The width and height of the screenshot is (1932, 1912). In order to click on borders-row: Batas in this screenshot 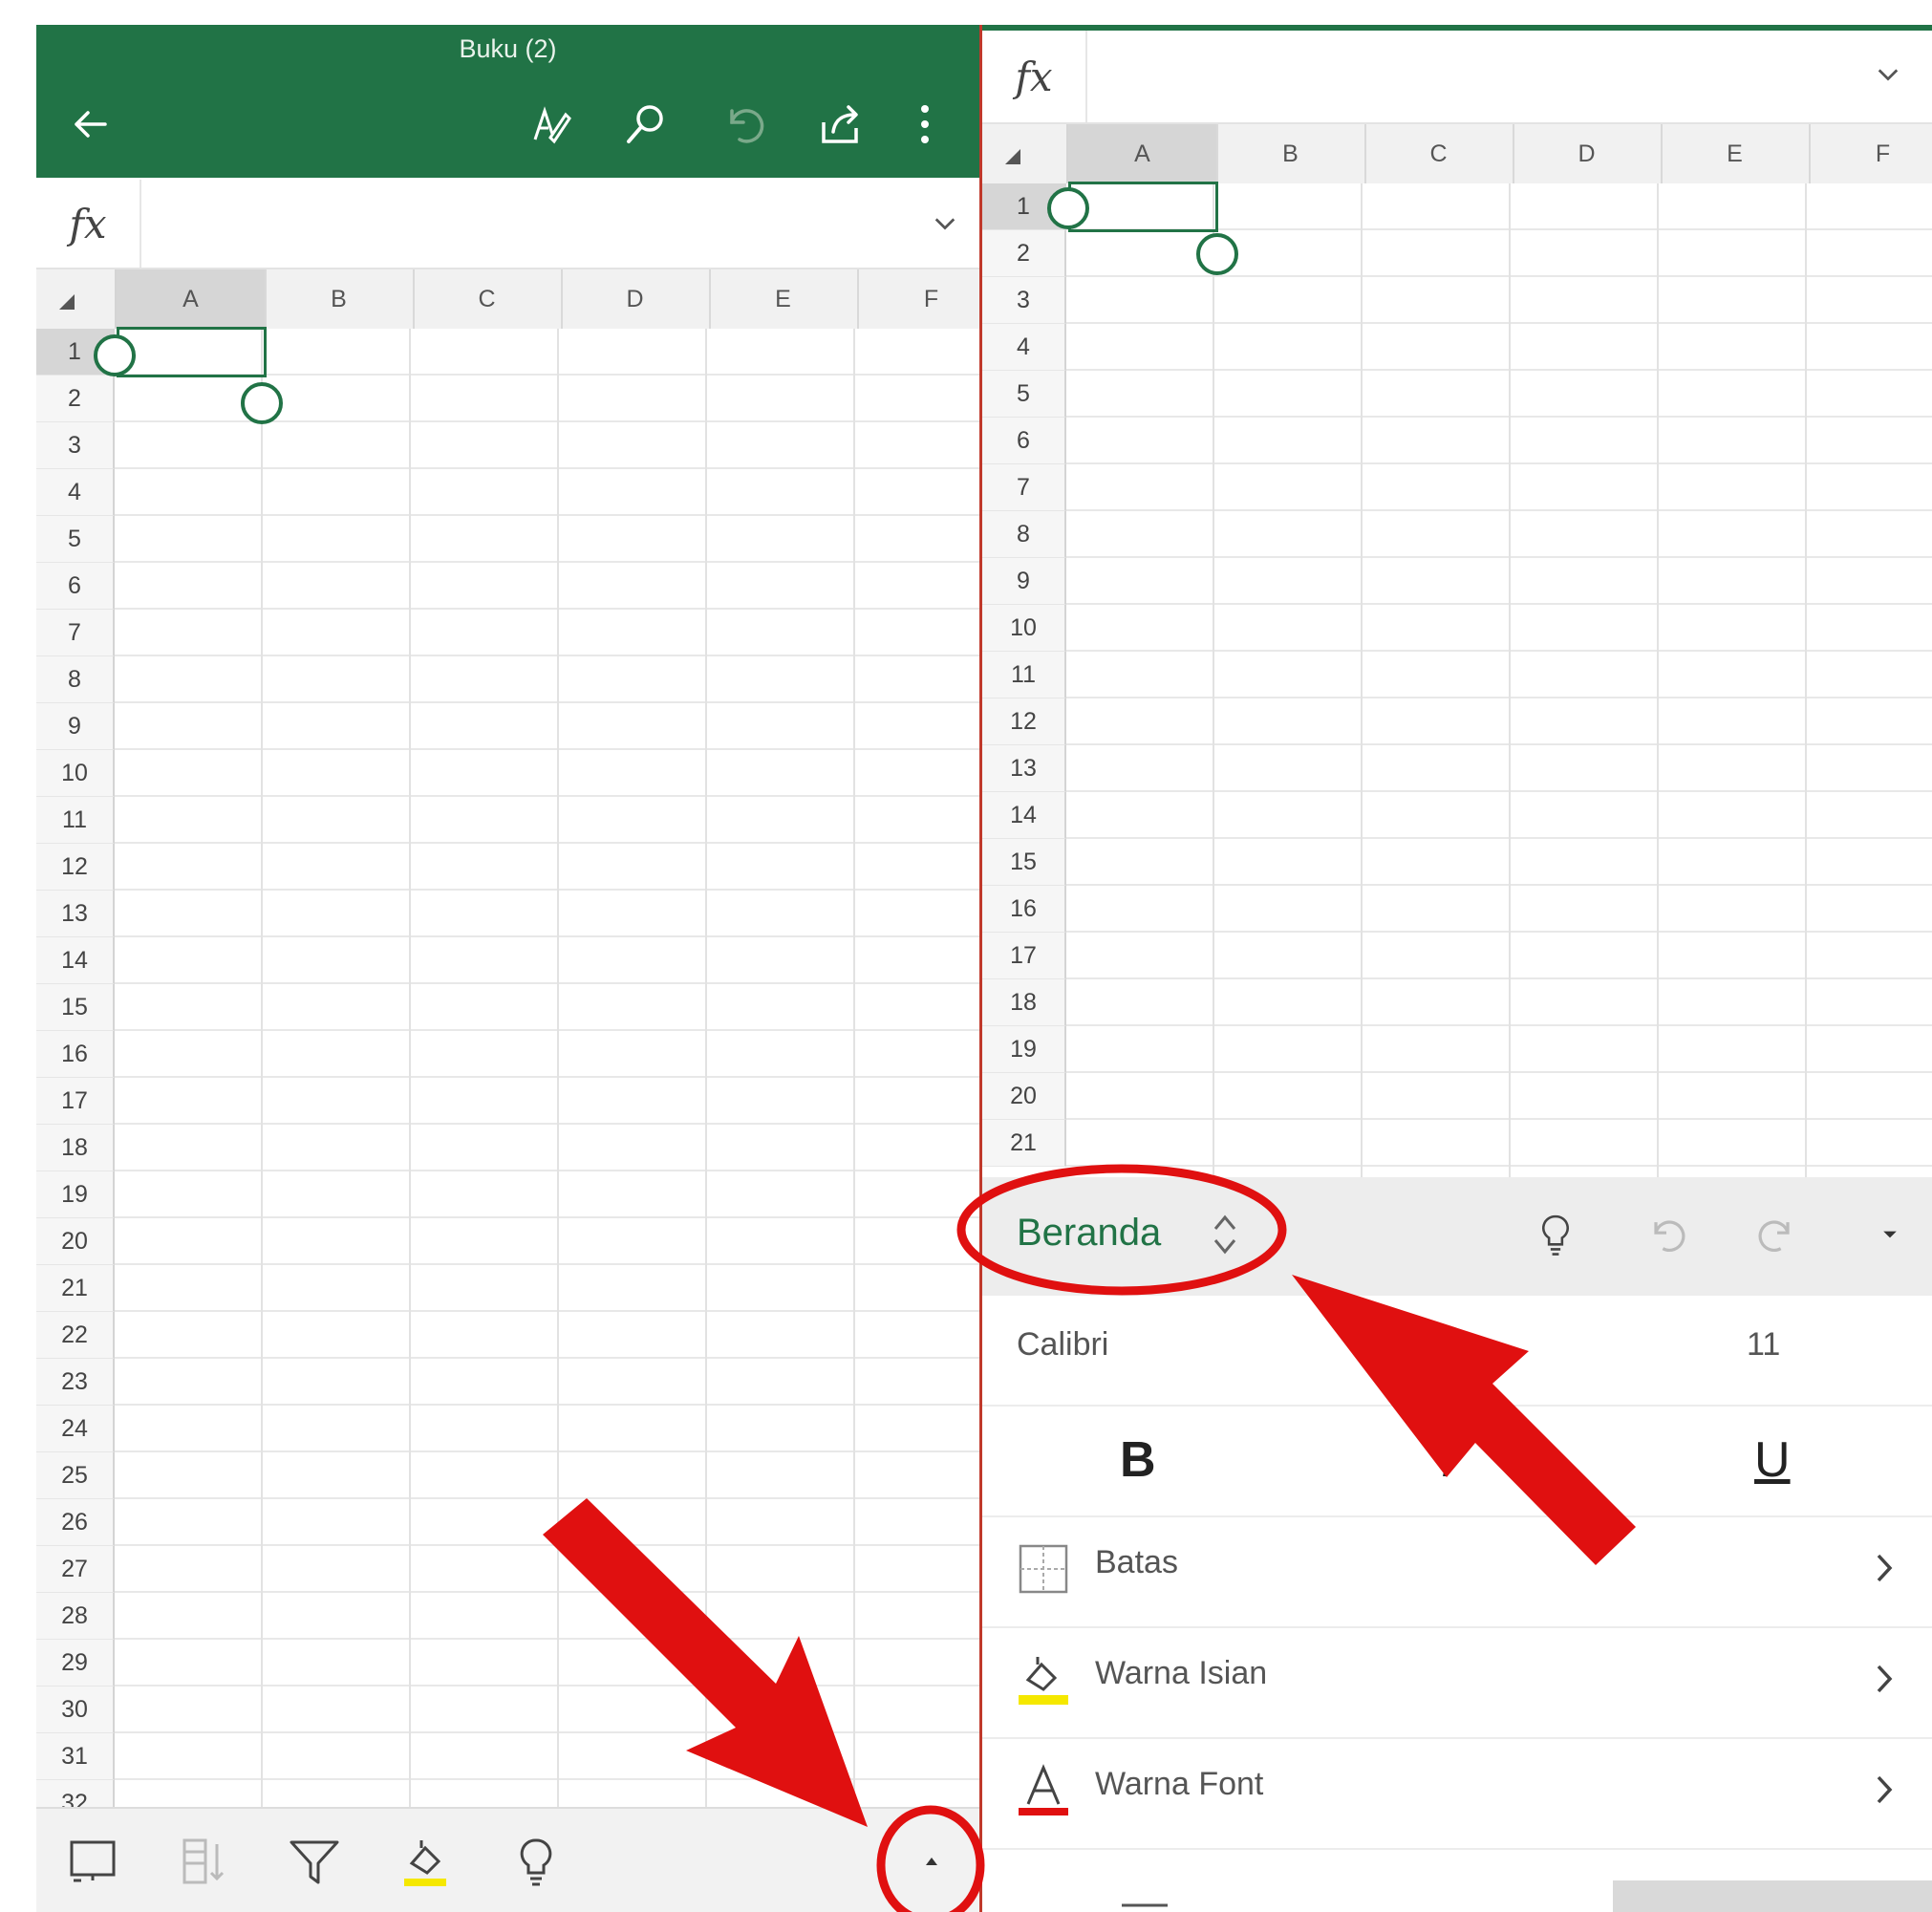, I will do `click(1457, 1571)`.